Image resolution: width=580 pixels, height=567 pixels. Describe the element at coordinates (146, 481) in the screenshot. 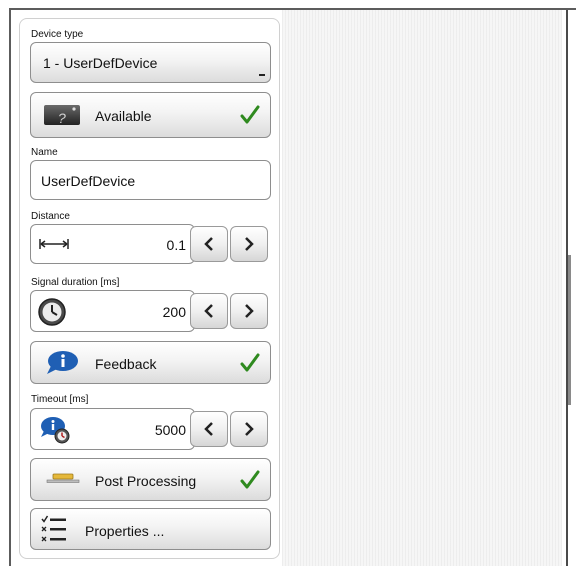

I see `post-processing-label: Post Processing` at that location.